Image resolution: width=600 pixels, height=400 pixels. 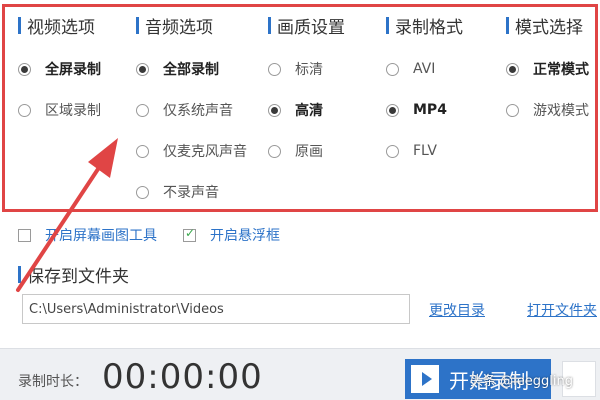 I want to click on radio-format-mp4: MP4, so click(x=424, y=110).